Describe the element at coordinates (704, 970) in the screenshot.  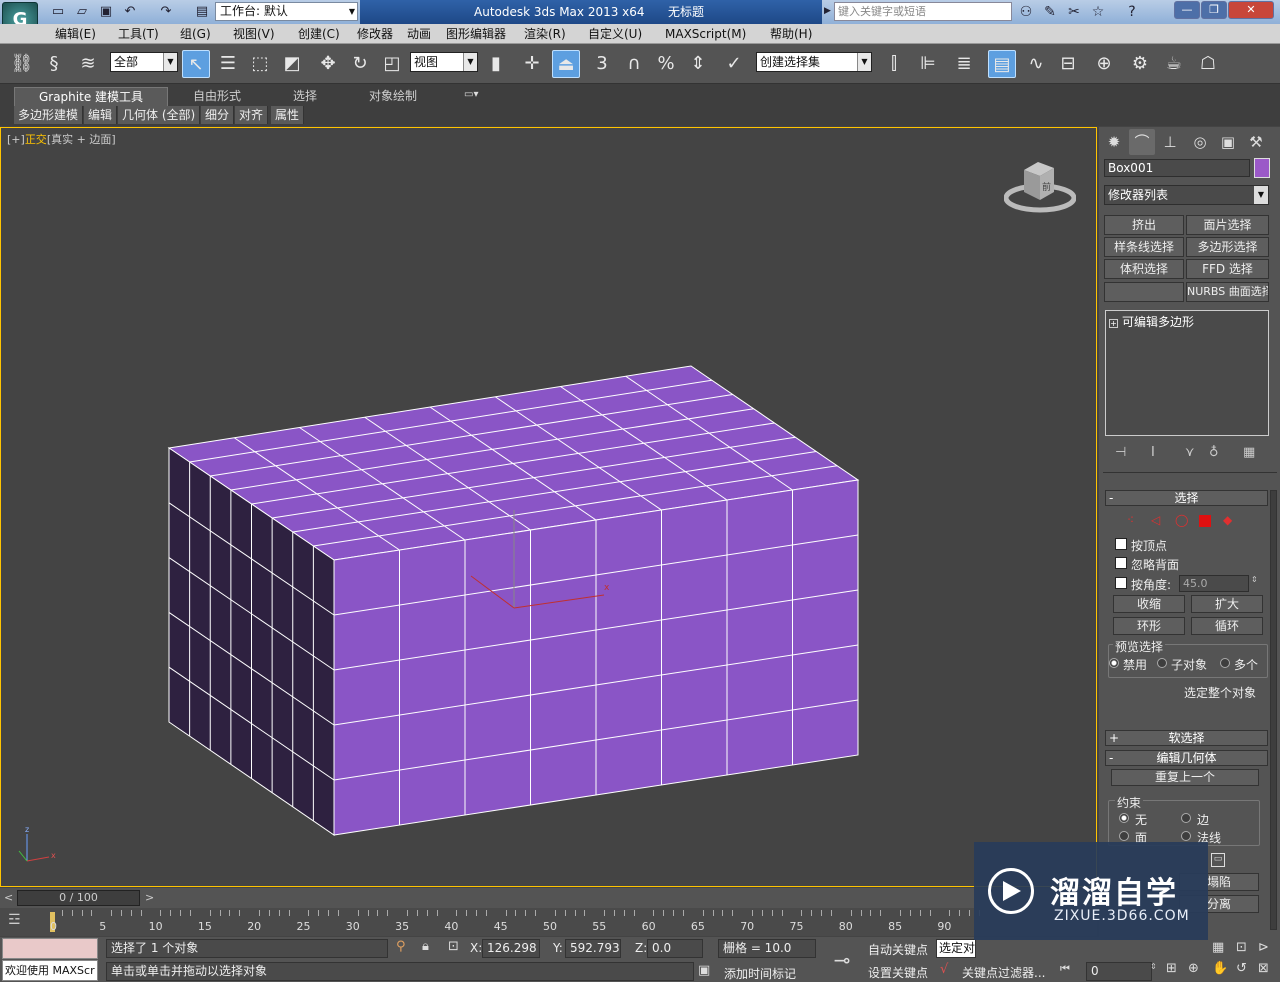
I see `time-tag-icon: ▣` at that location.